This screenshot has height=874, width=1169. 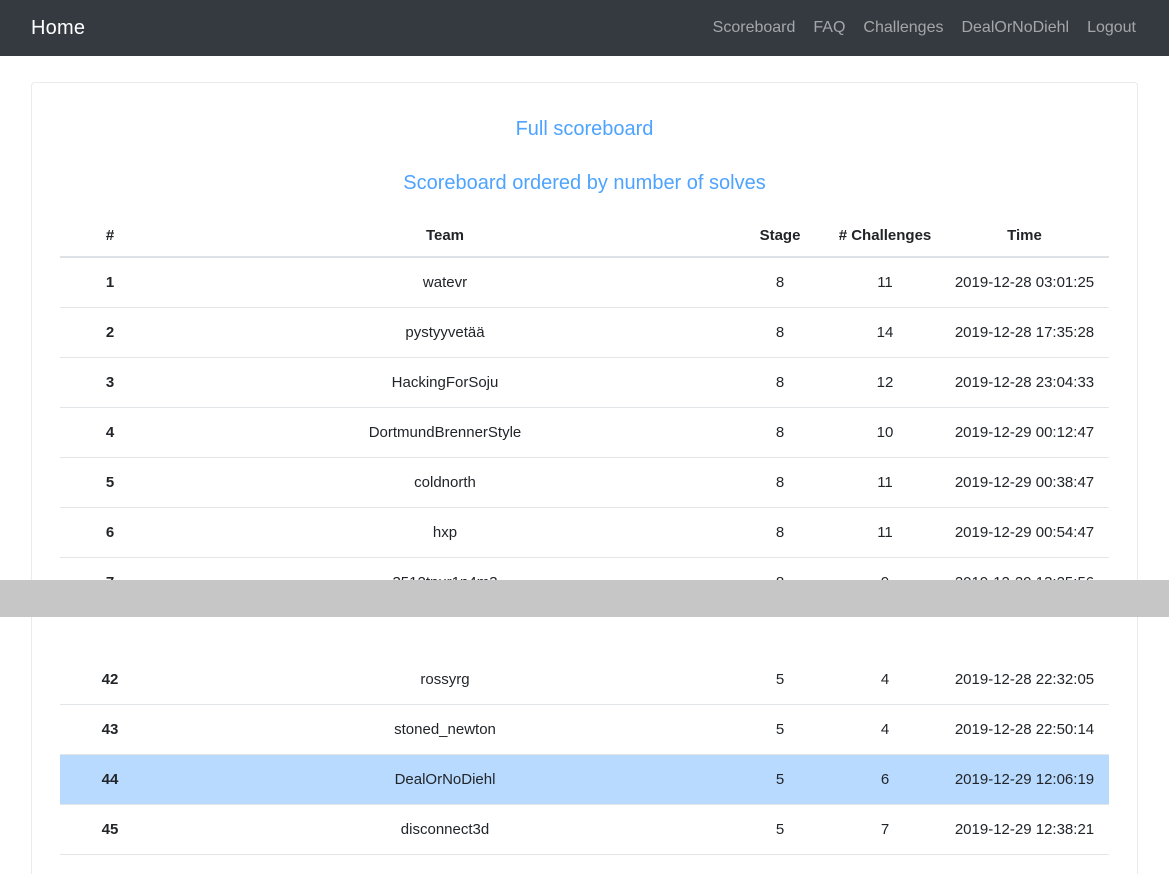 I want to click on cell-time: 2019-12-28 03:01:25, so click(x=1024, y=282).